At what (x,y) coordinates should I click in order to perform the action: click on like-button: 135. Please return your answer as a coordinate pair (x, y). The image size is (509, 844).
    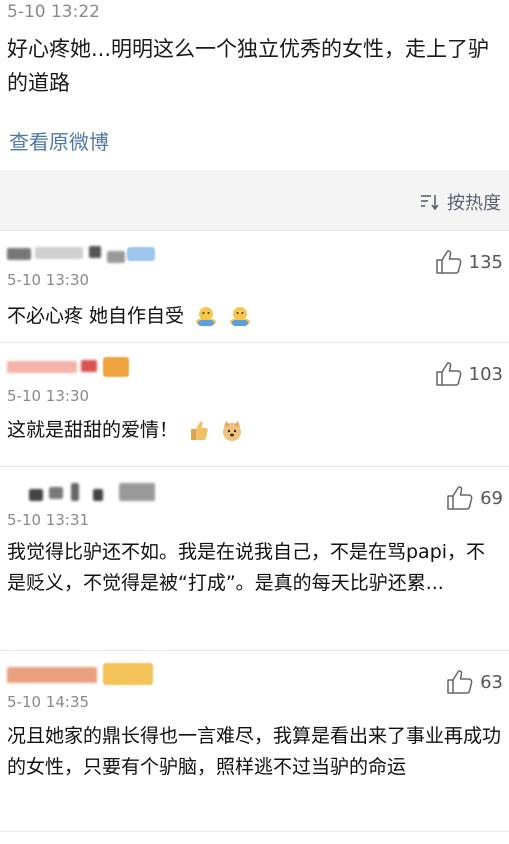
    Looking at the image, I should click on (469, 262).